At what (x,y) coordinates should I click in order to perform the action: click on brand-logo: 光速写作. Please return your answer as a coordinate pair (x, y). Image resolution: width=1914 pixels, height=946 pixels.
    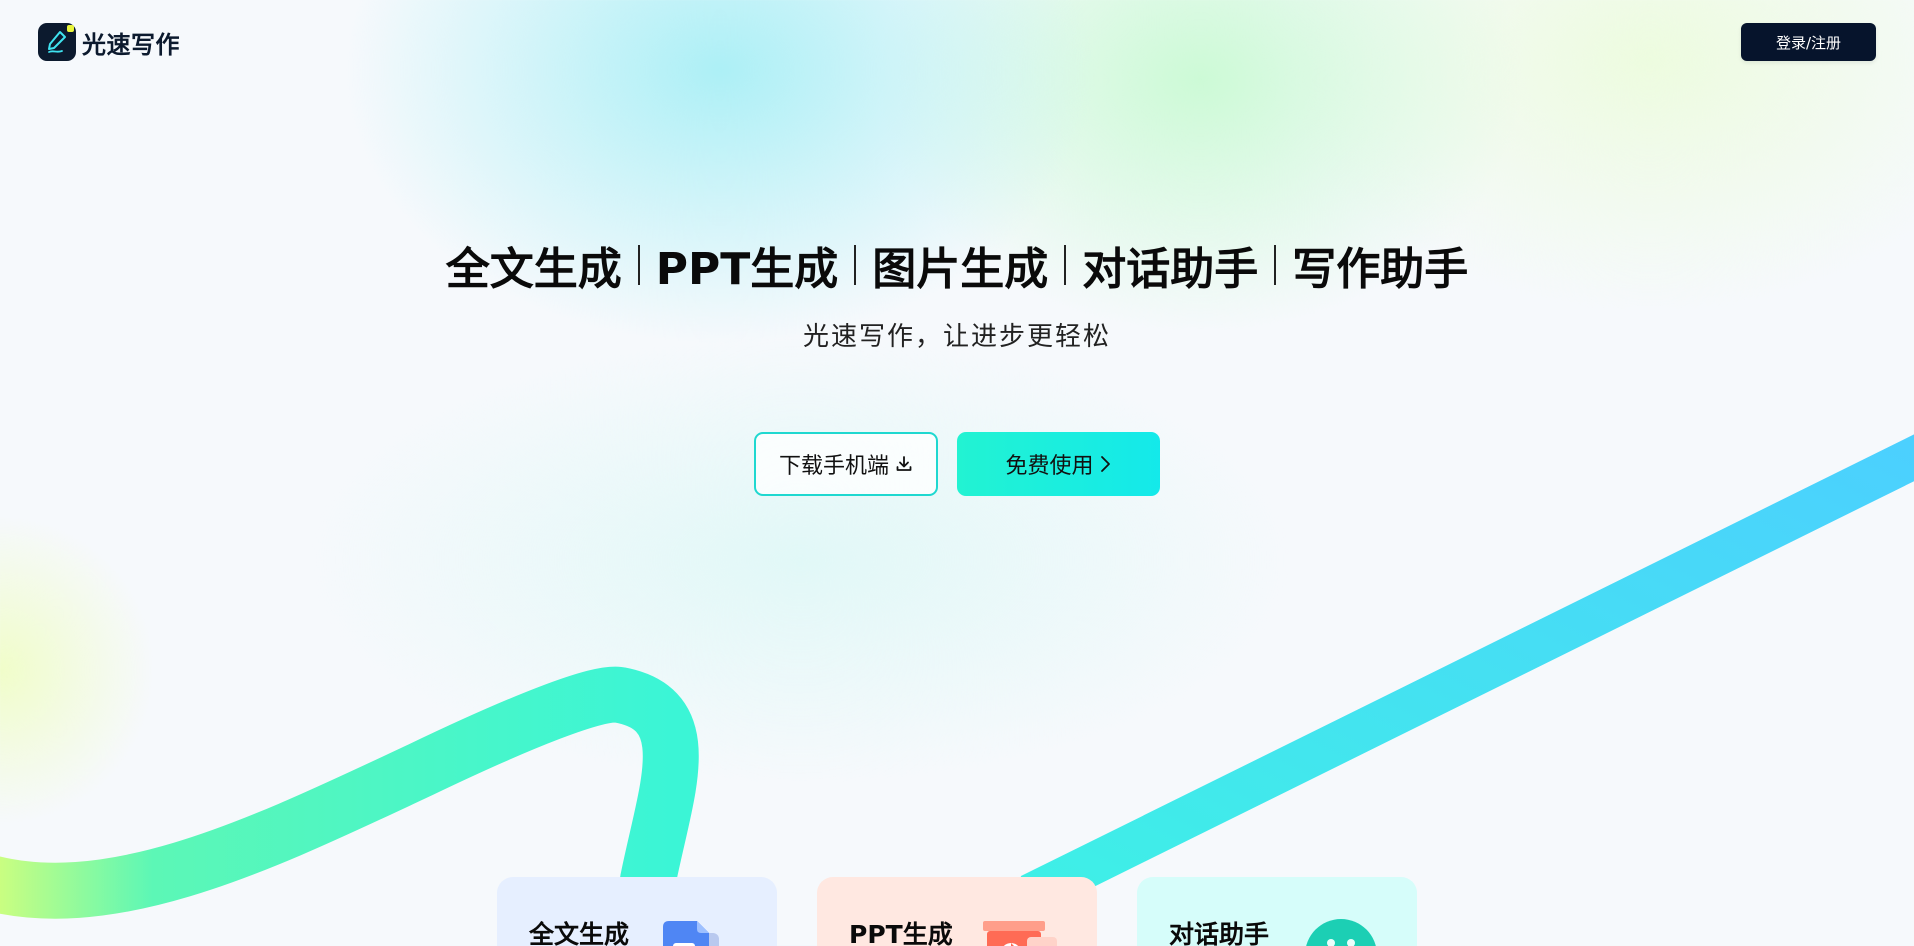
    Looking at the image, I should click on (109, 42).